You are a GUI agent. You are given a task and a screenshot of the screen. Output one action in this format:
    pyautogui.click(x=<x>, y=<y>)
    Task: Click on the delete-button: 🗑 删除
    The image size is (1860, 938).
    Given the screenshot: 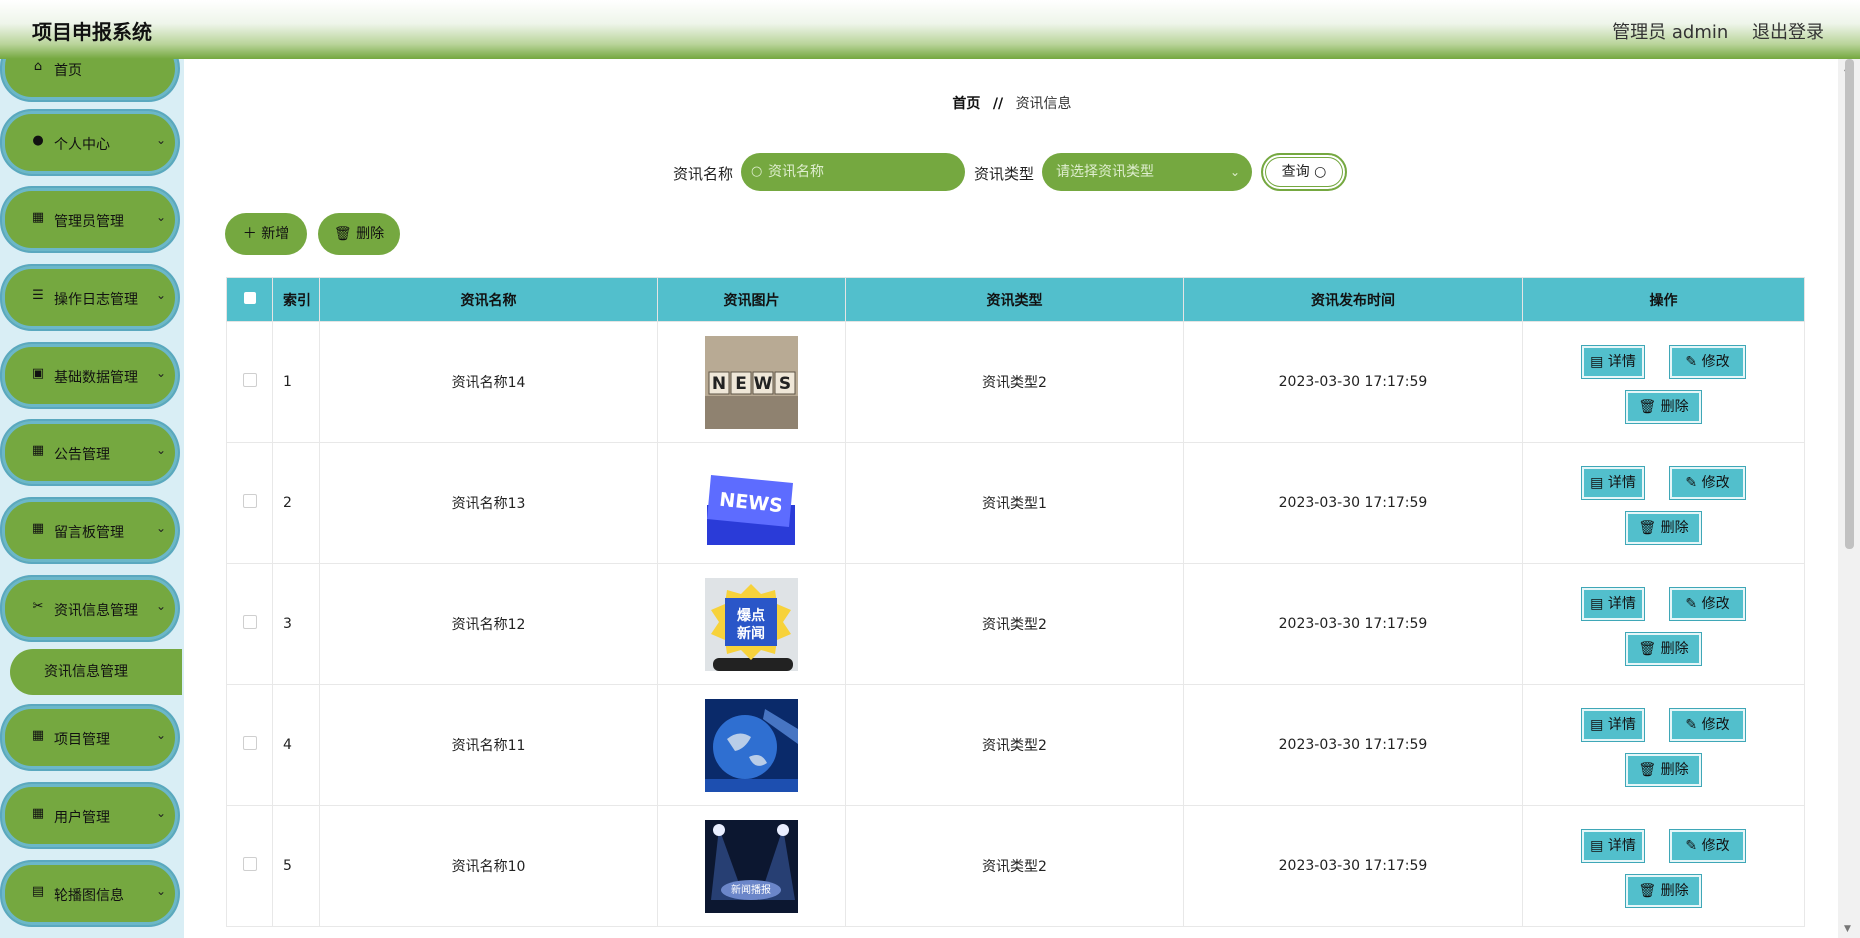 What is the action you would take?
    pyautogui.click(x=359, y=234)
    